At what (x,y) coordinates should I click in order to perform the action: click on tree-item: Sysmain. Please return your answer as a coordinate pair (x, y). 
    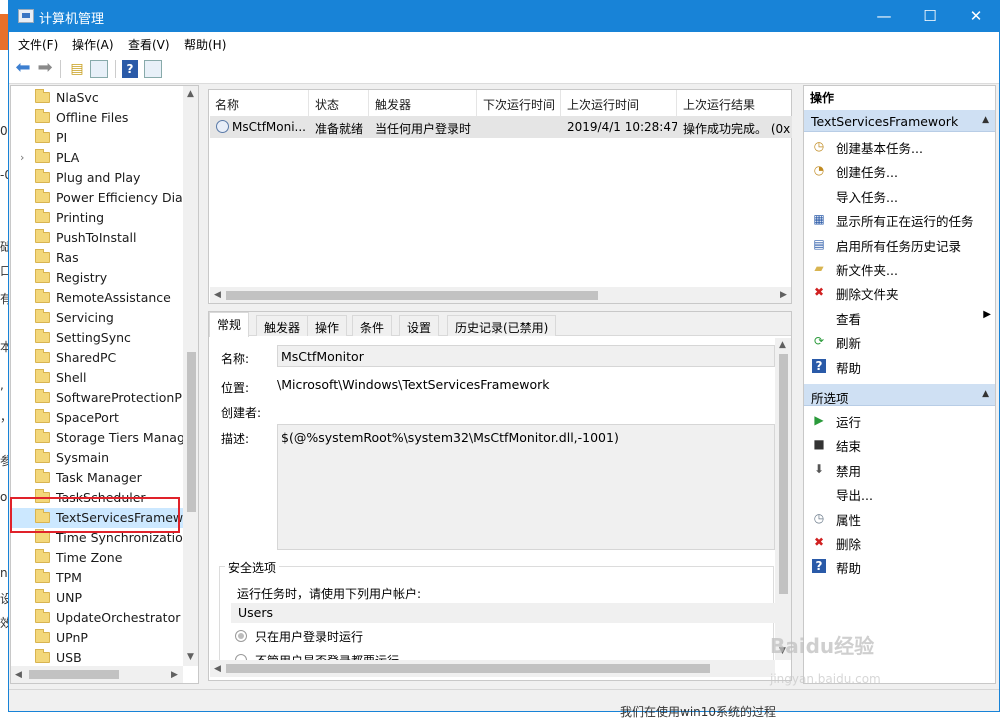
    Looking at the image, I should click on (97, 458).